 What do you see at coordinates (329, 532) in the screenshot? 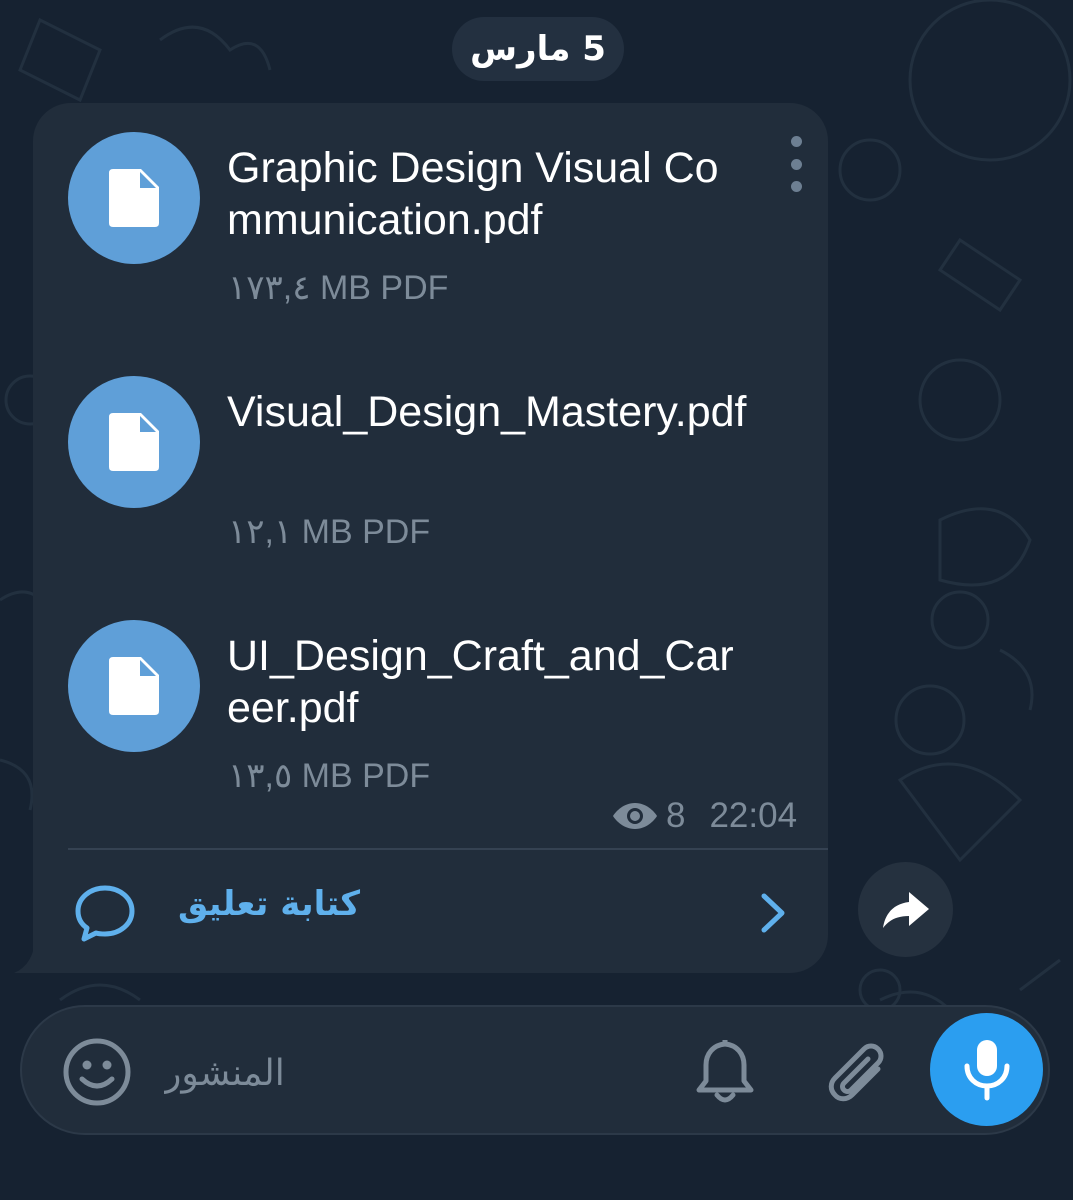
I see `file-size: ١٢,١ MB PDF` at bounding box center [329, 532].